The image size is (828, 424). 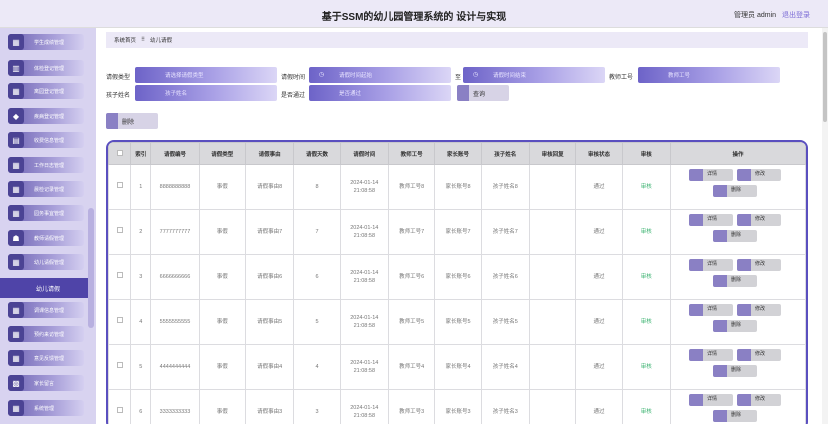 I want to click on cell-idx: 2, so click(x=141, y=232).